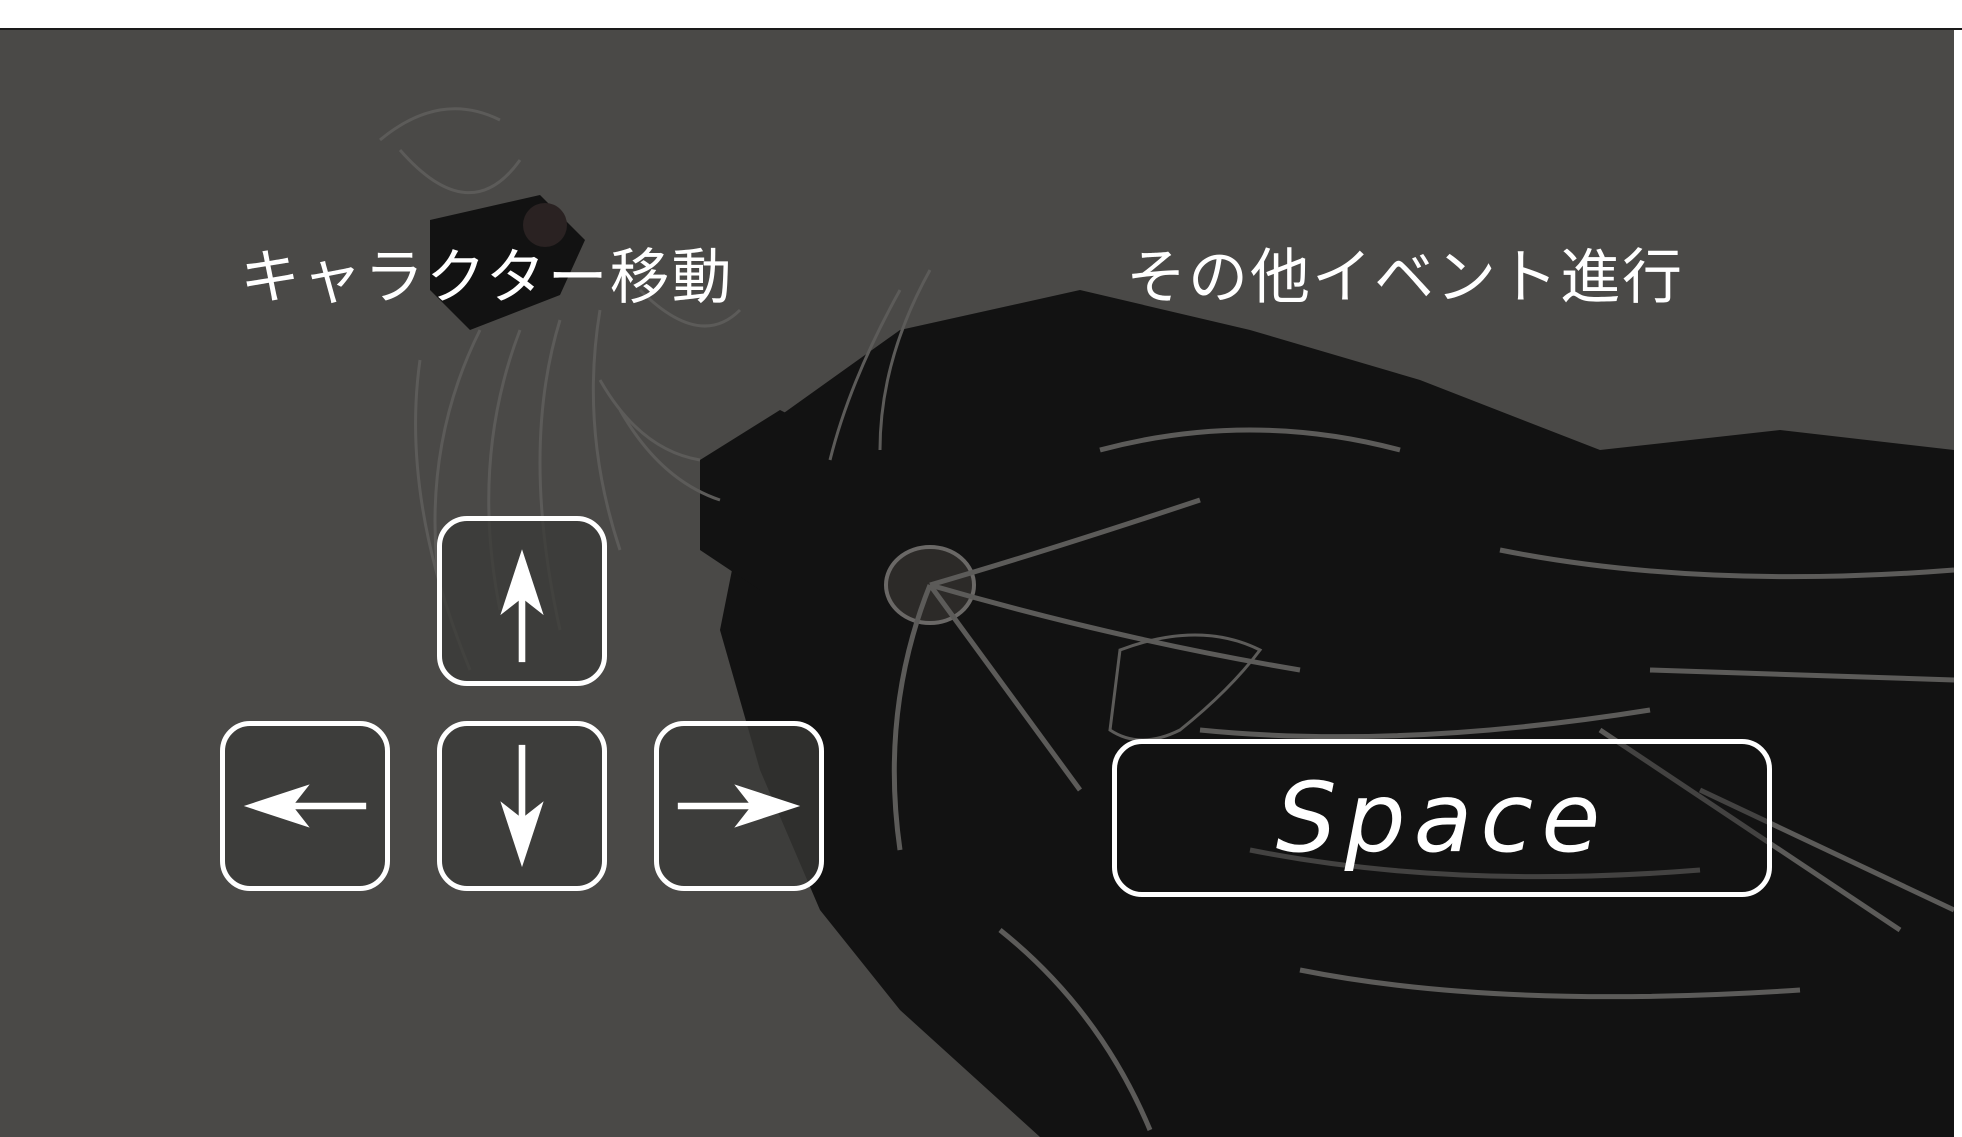 The width and height of the screenshot is (1962, 1137). What do you see at coordinates (522, 606) in the screenshot?
I see `arrow-up-icon` at bounding box center [522, 606].